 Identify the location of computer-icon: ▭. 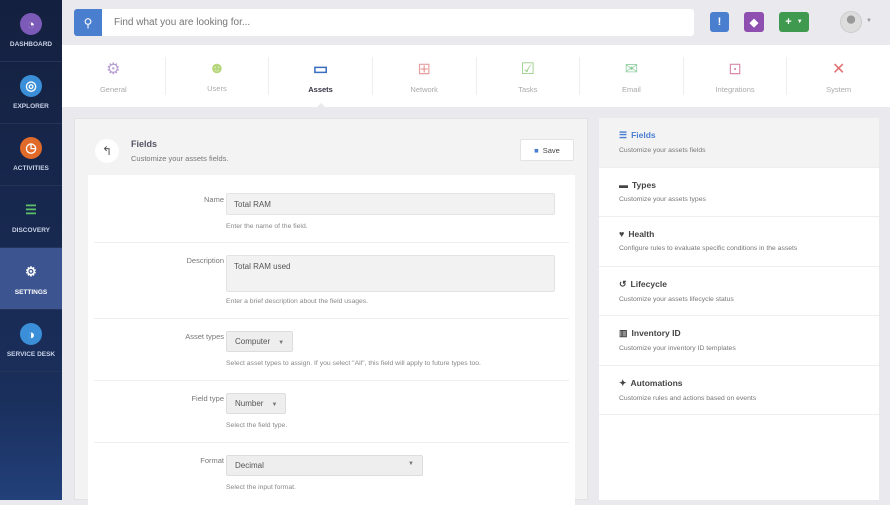
(321, 69).